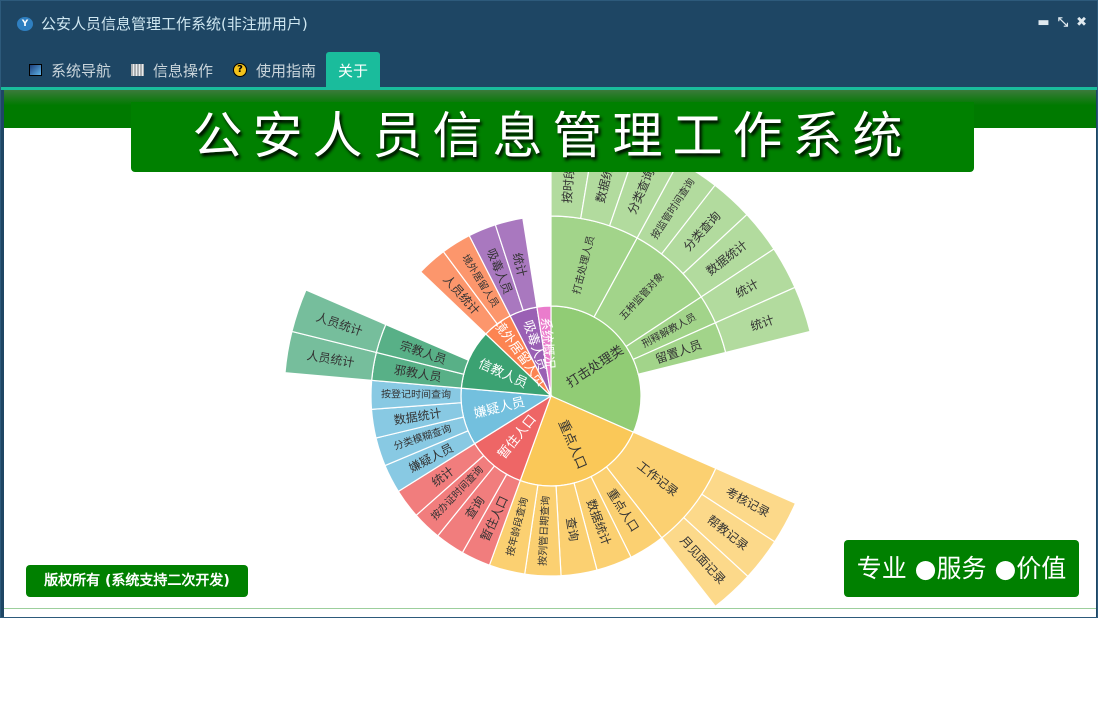 This screenshot has height=728, width=1098. What do you see at coordinates (416, 393) in the screenshot?
I see `sunburst-label: 按登记时间查询` at bounding box center [416, 393].